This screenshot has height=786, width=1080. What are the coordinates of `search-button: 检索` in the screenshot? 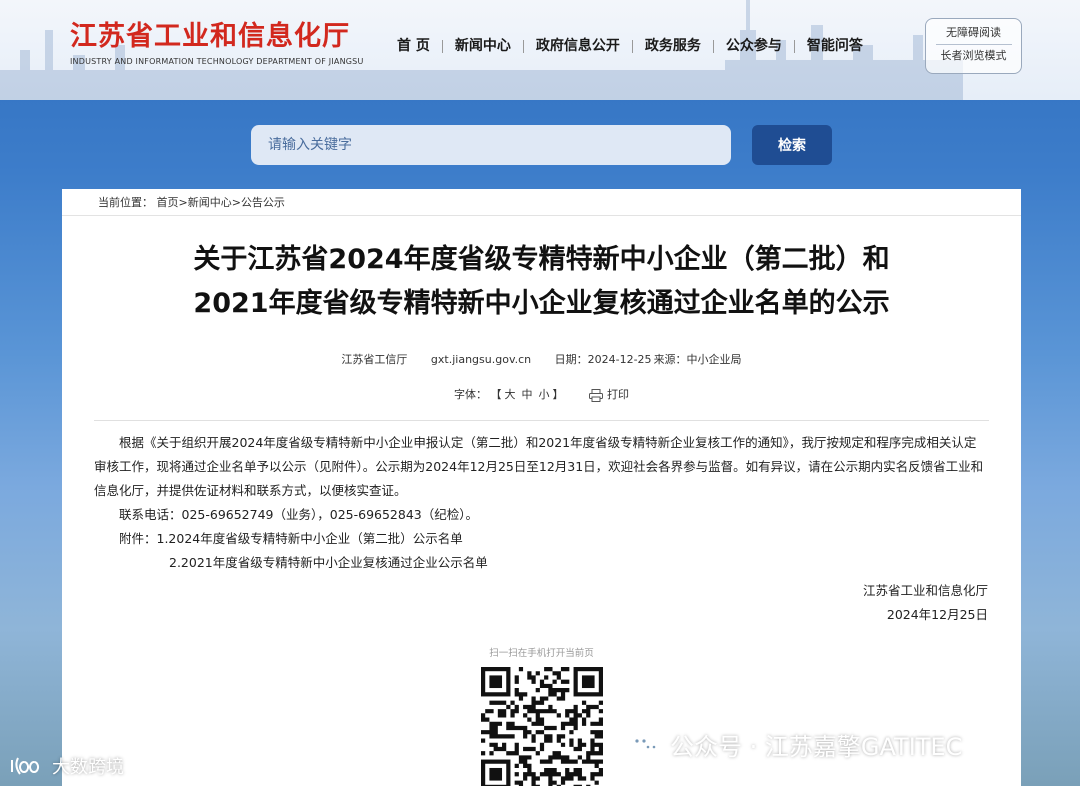 It's located at (792, 145).